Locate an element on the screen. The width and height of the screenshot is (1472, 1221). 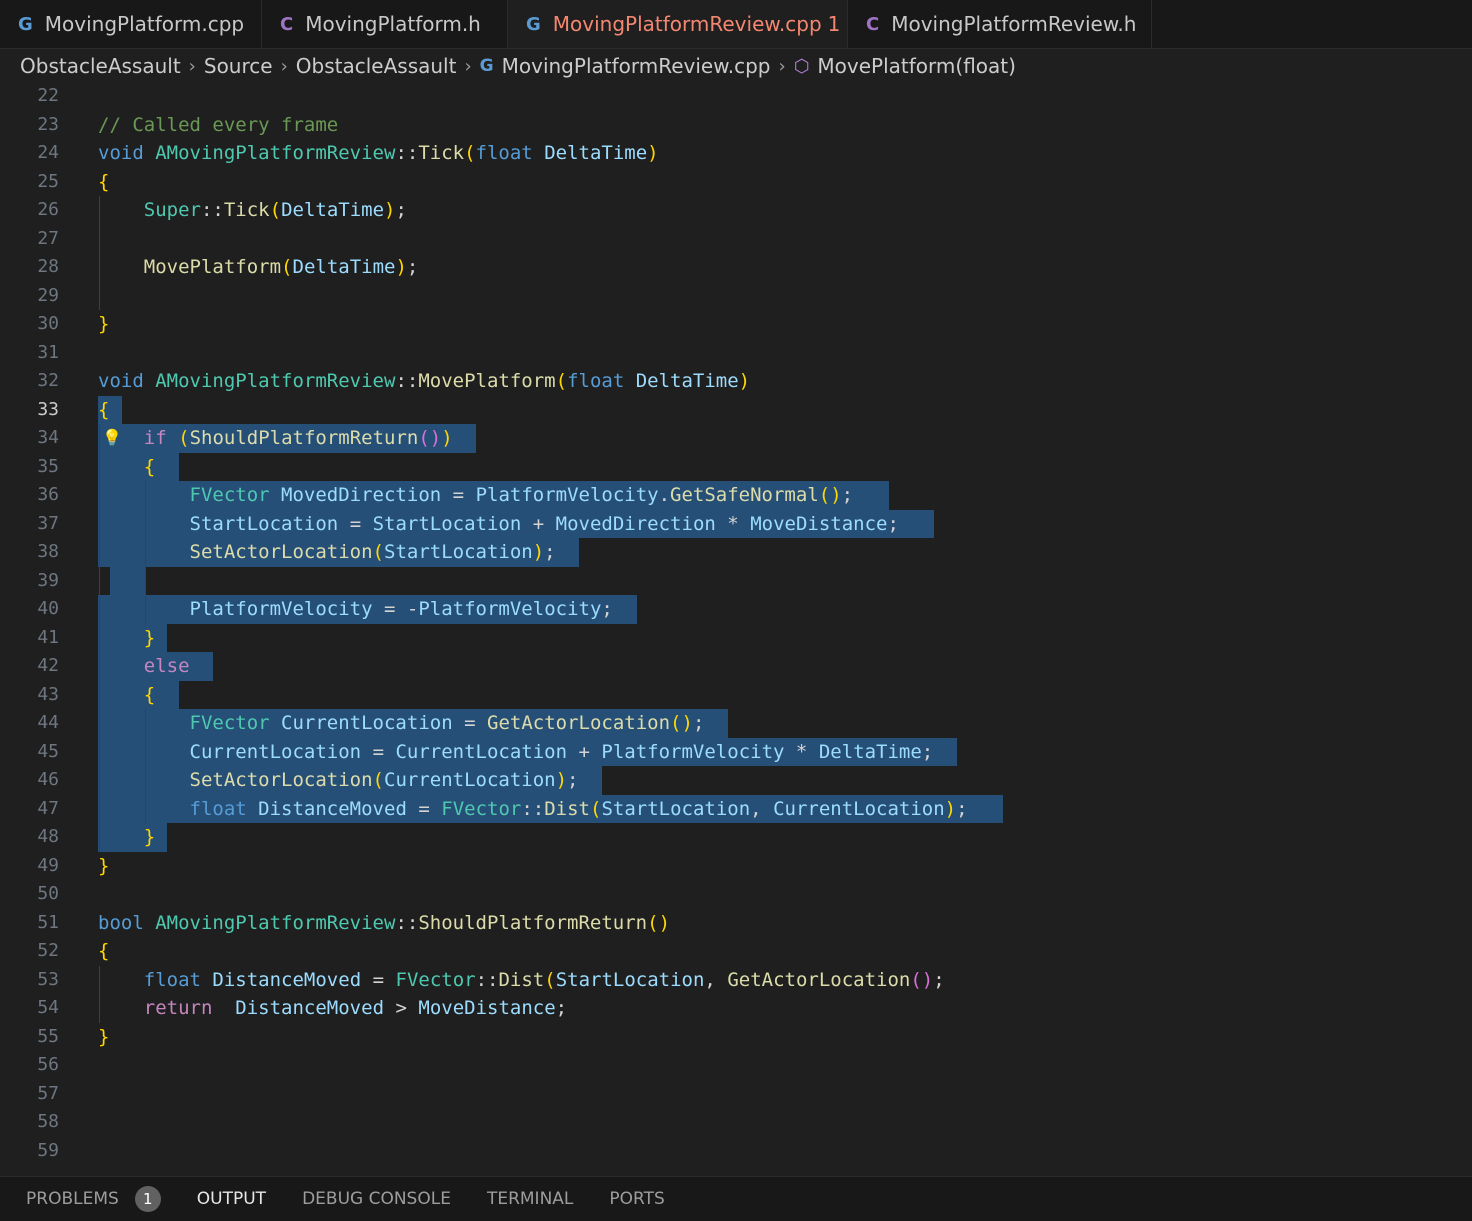
breadcrumb-item: MovingPlatformReview.cpp is located at coordinates (636, 66).